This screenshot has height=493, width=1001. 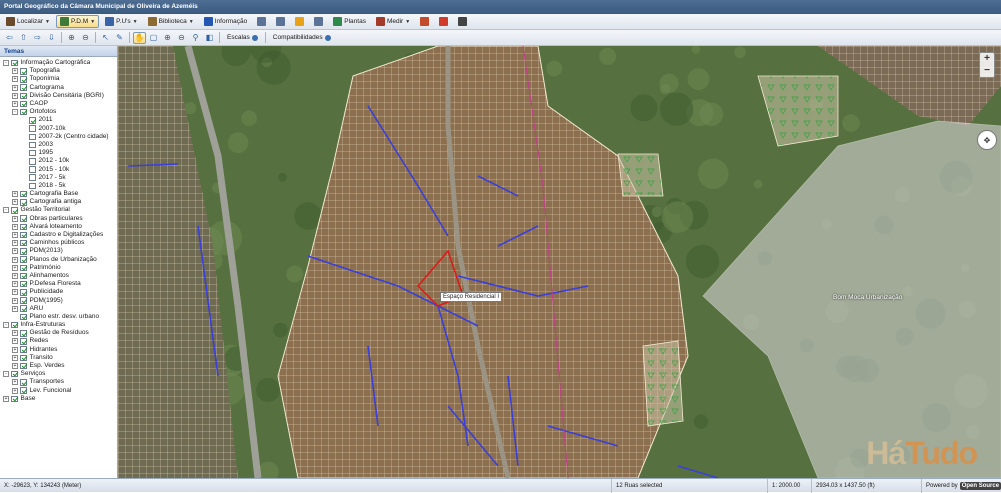 What do you see at coordinates (349, 21) in the screenshot?
I see `menu-plantas-button: Plantas` at bounding box center [349, 21].